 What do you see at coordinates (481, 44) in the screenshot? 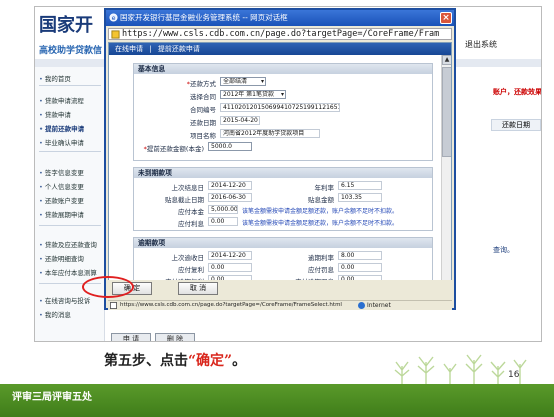
I see `logout-button: 退出系统` at bounding box center [481, 44].